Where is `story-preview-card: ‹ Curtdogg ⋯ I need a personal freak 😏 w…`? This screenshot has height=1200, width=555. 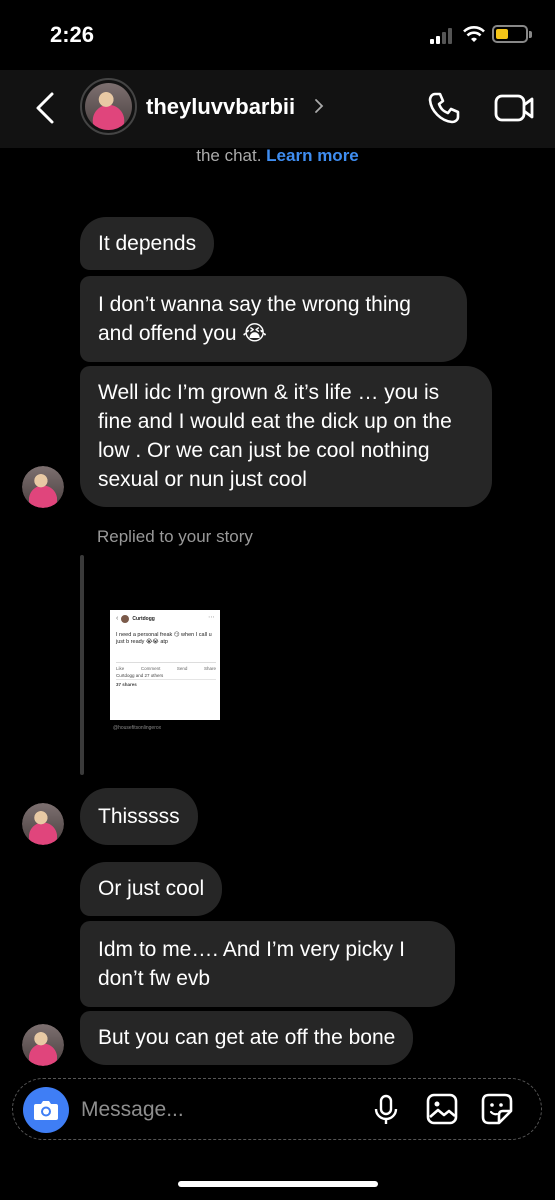 story-preview-card: ‹ Curtdogg ⋯ I need a personal freak 😏 w… is located at coordinates (165, 665).